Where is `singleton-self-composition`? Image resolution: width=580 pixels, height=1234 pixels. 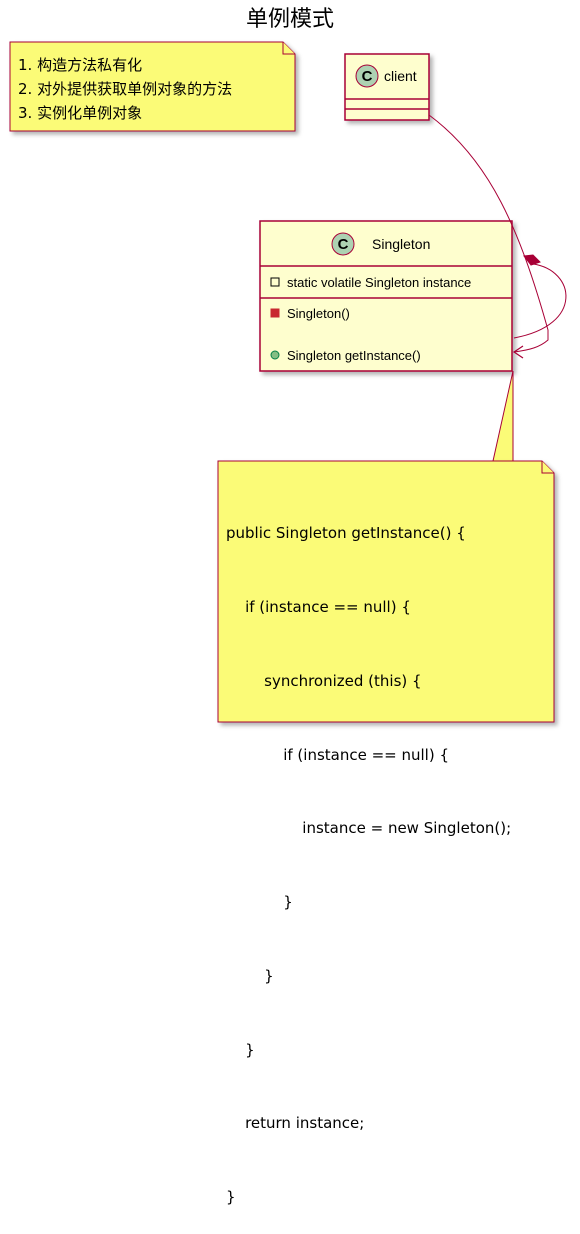 singleton-self-composition is located at coordinates (540, 296).